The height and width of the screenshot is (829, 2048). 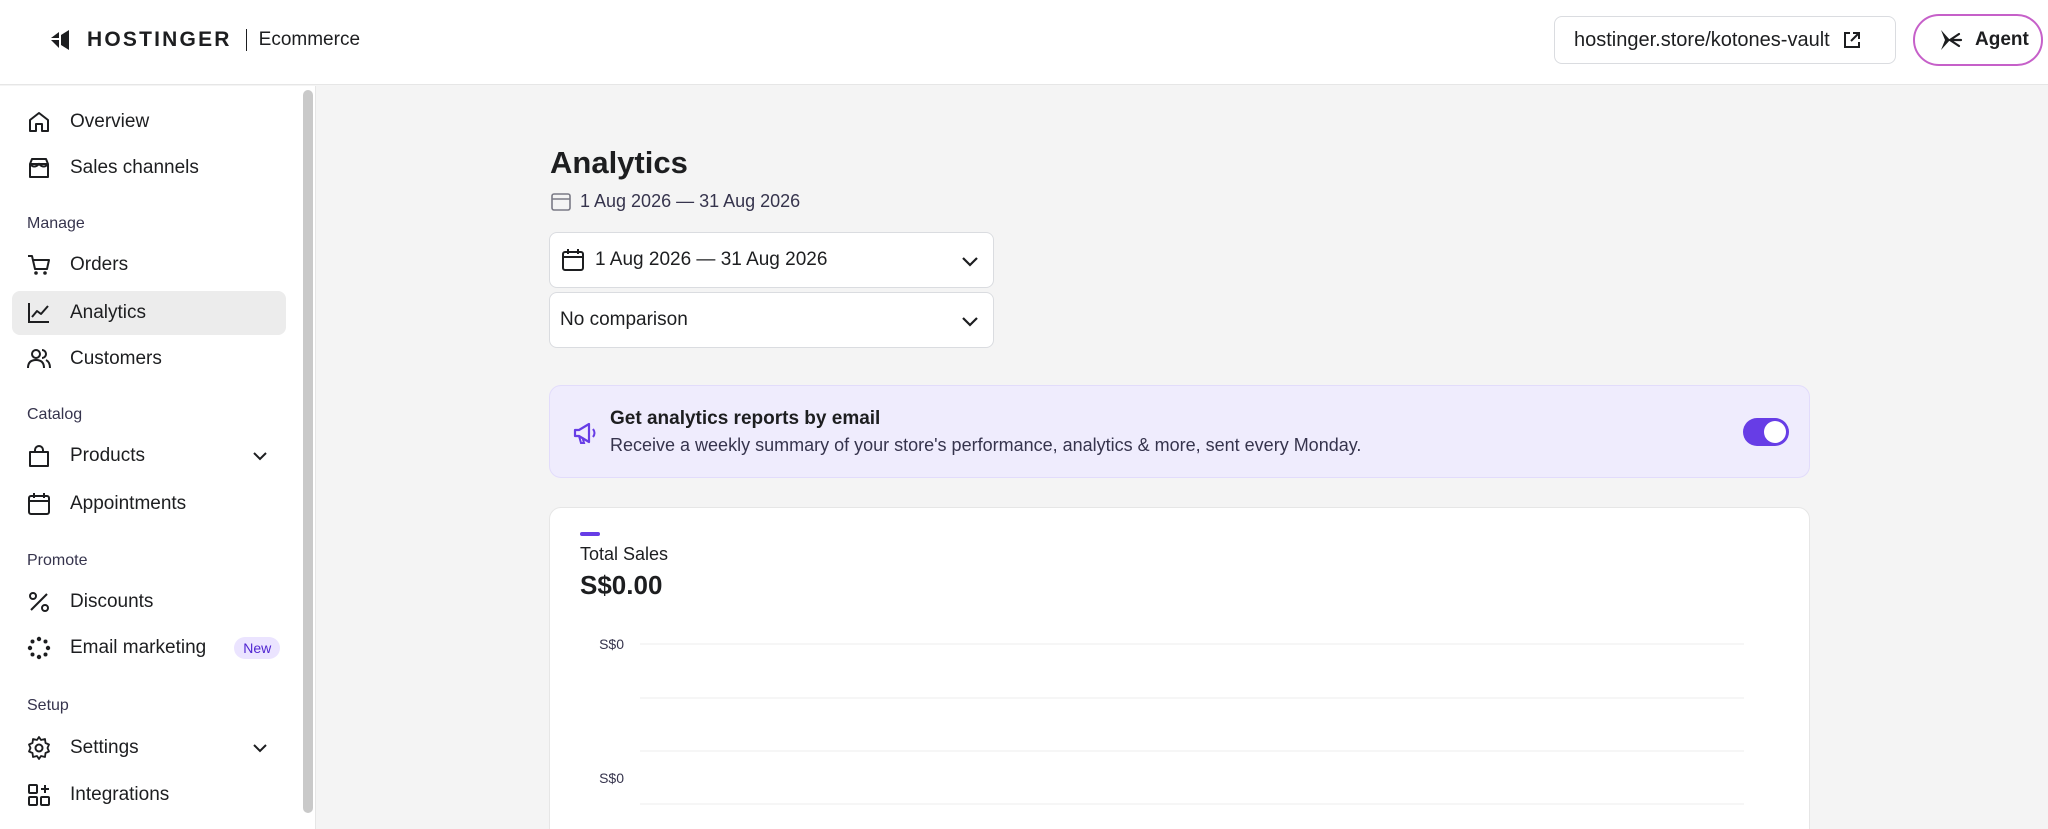 What do you see at coordinates (1702, 39) in the screenshot?
I see `store-url-text: hostinger.store/kotones-vault` at bounding box center [1702, 39].